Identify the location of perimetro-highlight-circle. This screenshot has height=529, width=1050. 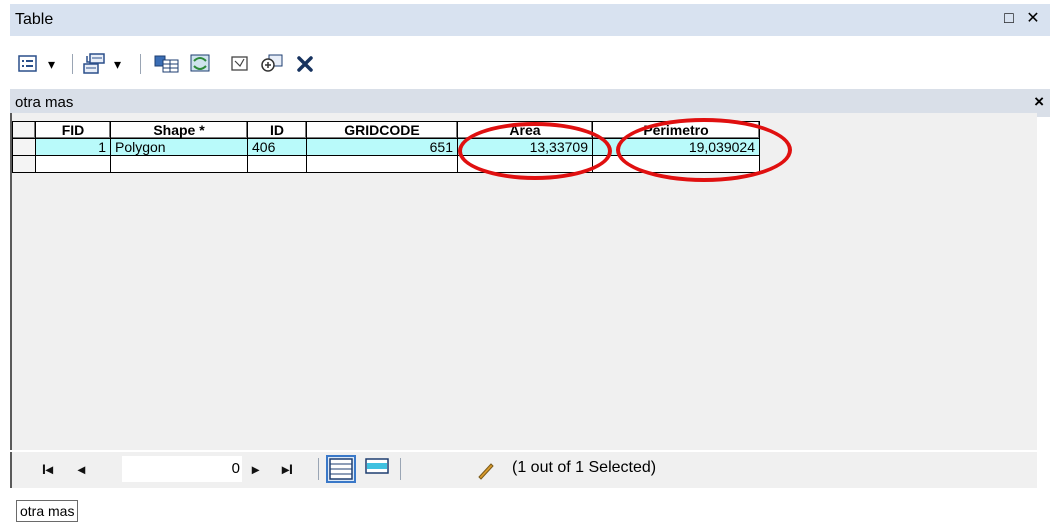
(704, 150).